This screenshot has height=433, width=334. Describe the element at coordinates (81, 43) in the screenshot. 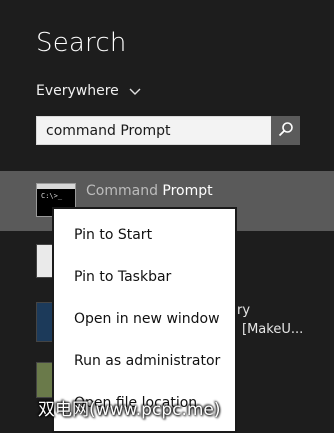

I see `page-title: Search` at that location.